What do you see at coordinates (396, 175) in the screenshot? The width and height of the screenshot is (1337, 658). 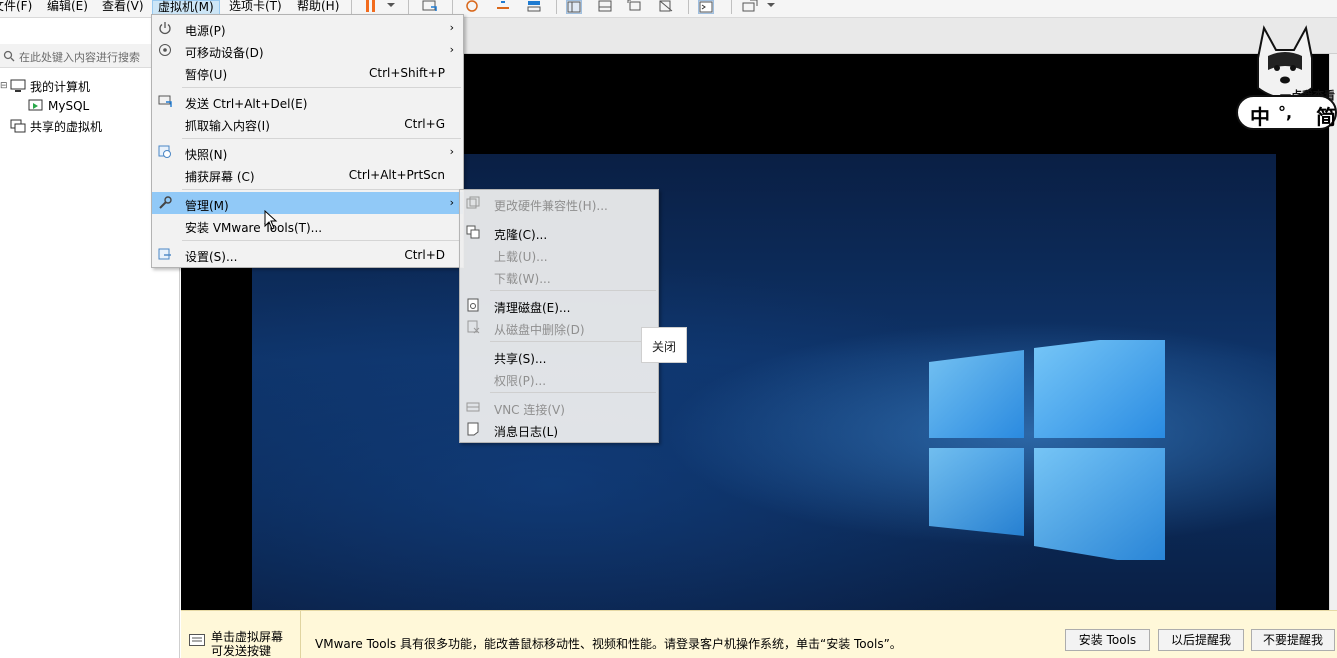 I see `menu-item-shortcut: Ctrl+Alt+PrtScn` at bounding box center [396, 175].